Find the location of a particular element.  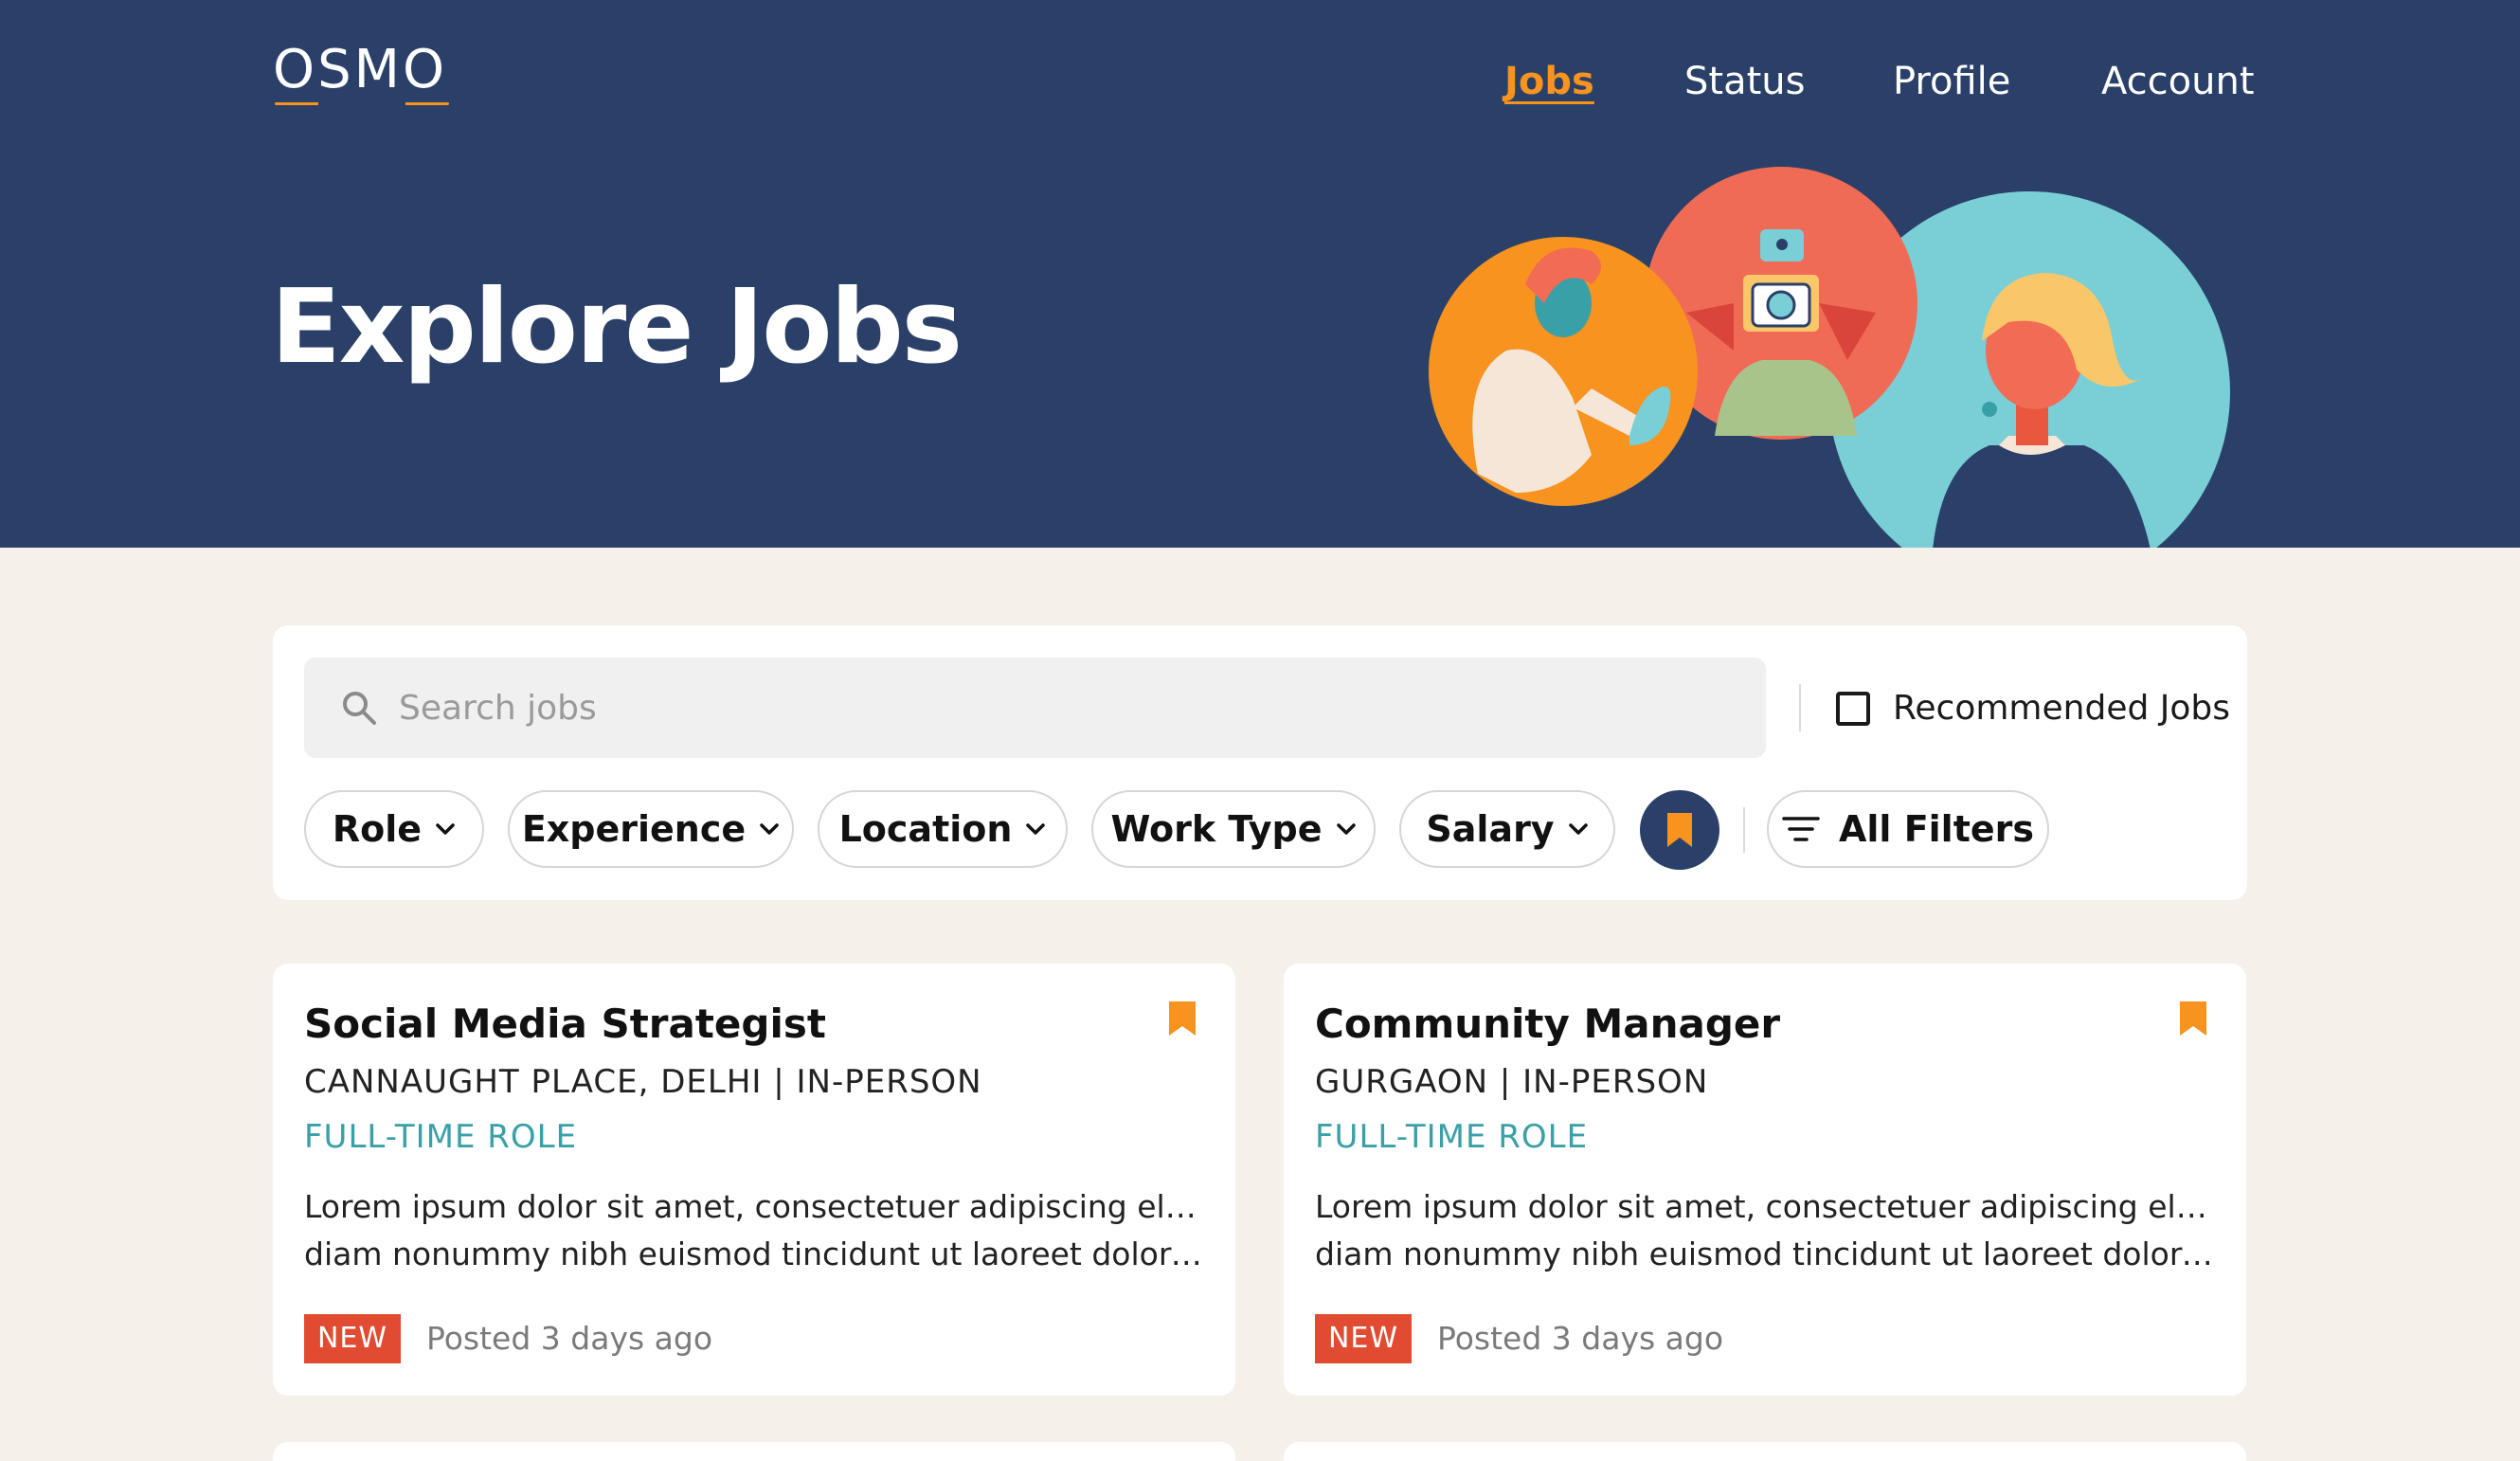

all-filters-label: All Filters is located at coordinates (1936, 829).